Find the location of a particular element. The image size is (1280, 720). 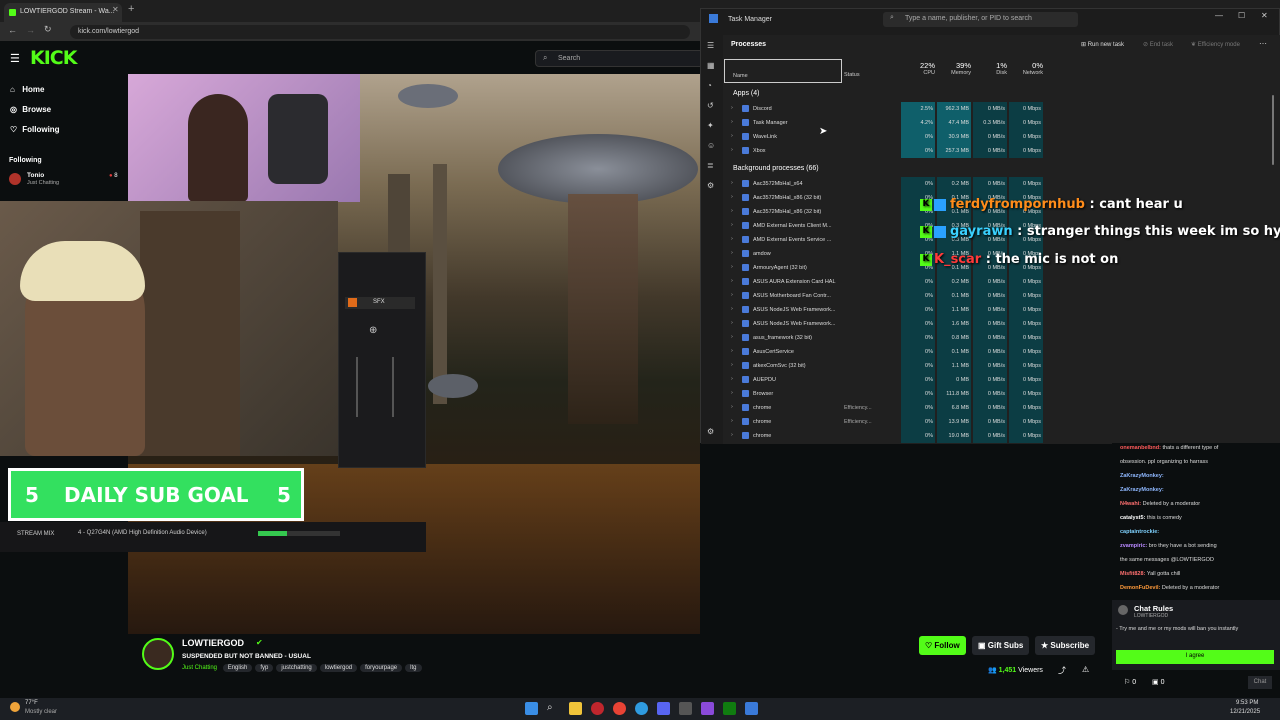

users-icon: ☺ is located at coordinates (711, 145).